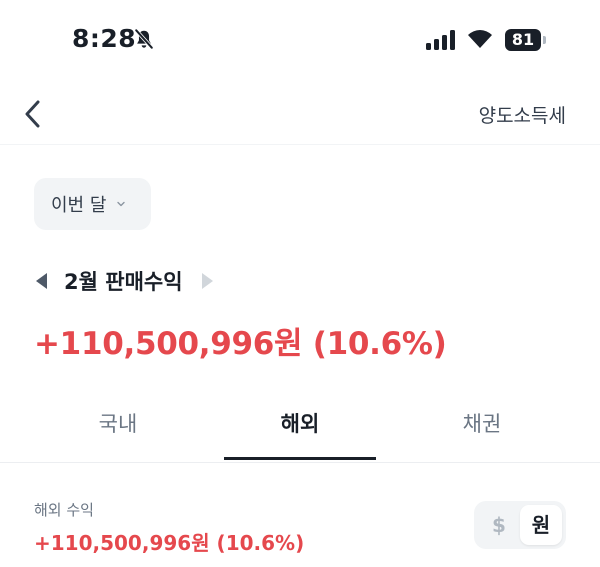  Describe the element at coordinates (300, 462) in the screenshot. I see `tabs-divider` at that location.